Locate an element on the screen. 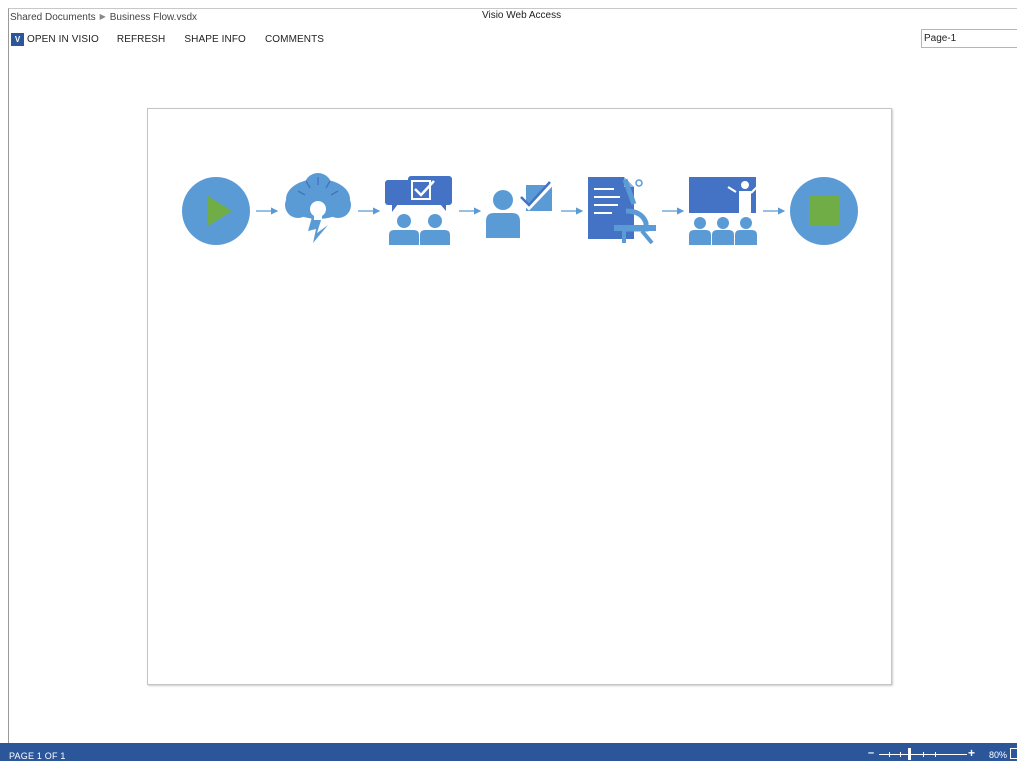 The image size is (1017, 761). open-in-visio-button: OPEN IN VISIO is located at coordinates (63, 39).